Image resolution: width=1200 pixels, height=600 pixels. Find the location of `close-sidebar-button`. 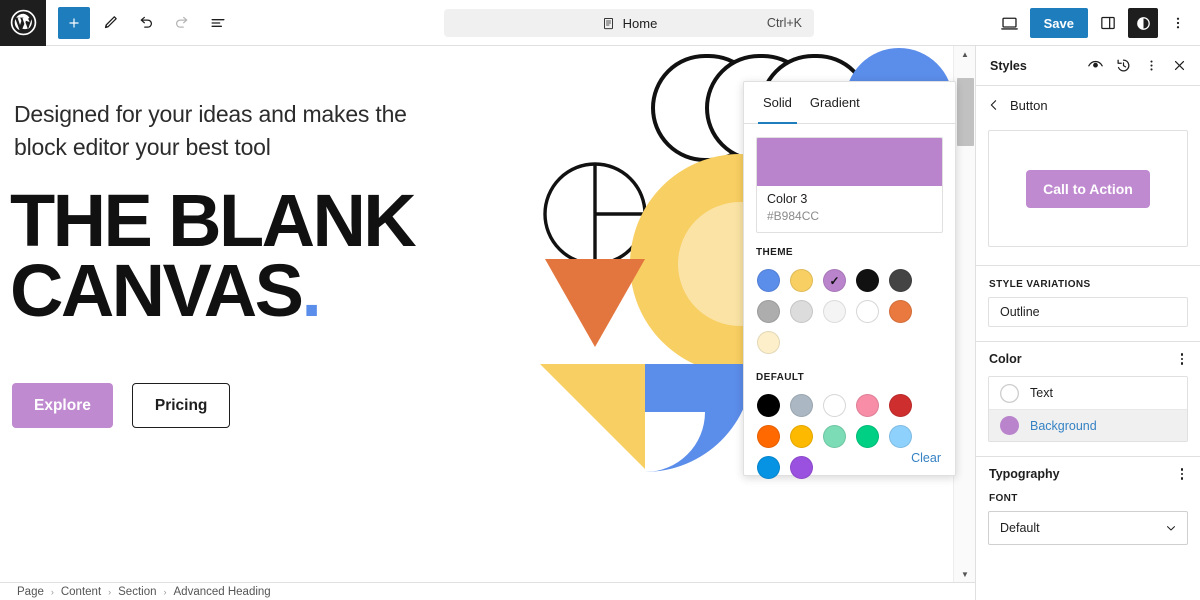

close-sidebar-button is located at coordinates (1179, 66).